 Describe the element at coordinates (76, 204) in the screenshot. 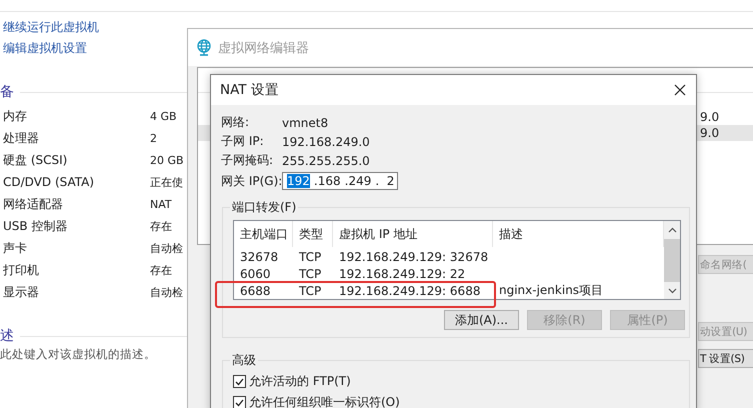

I see `device-name: 网络适配器` at that location.